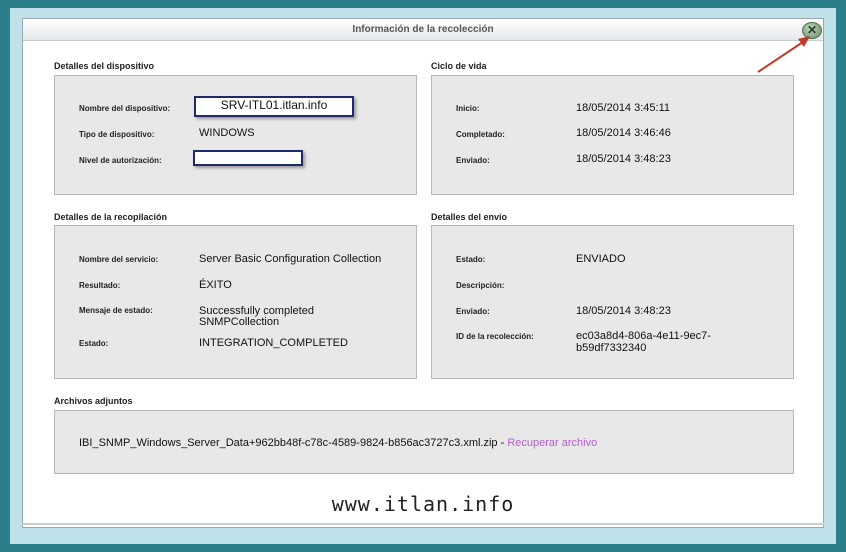  What do you see at coordinates (116, 310) in the screenshot?
I see `status-message-label: Mensaje de estado:` at bounding box center [116, 310].